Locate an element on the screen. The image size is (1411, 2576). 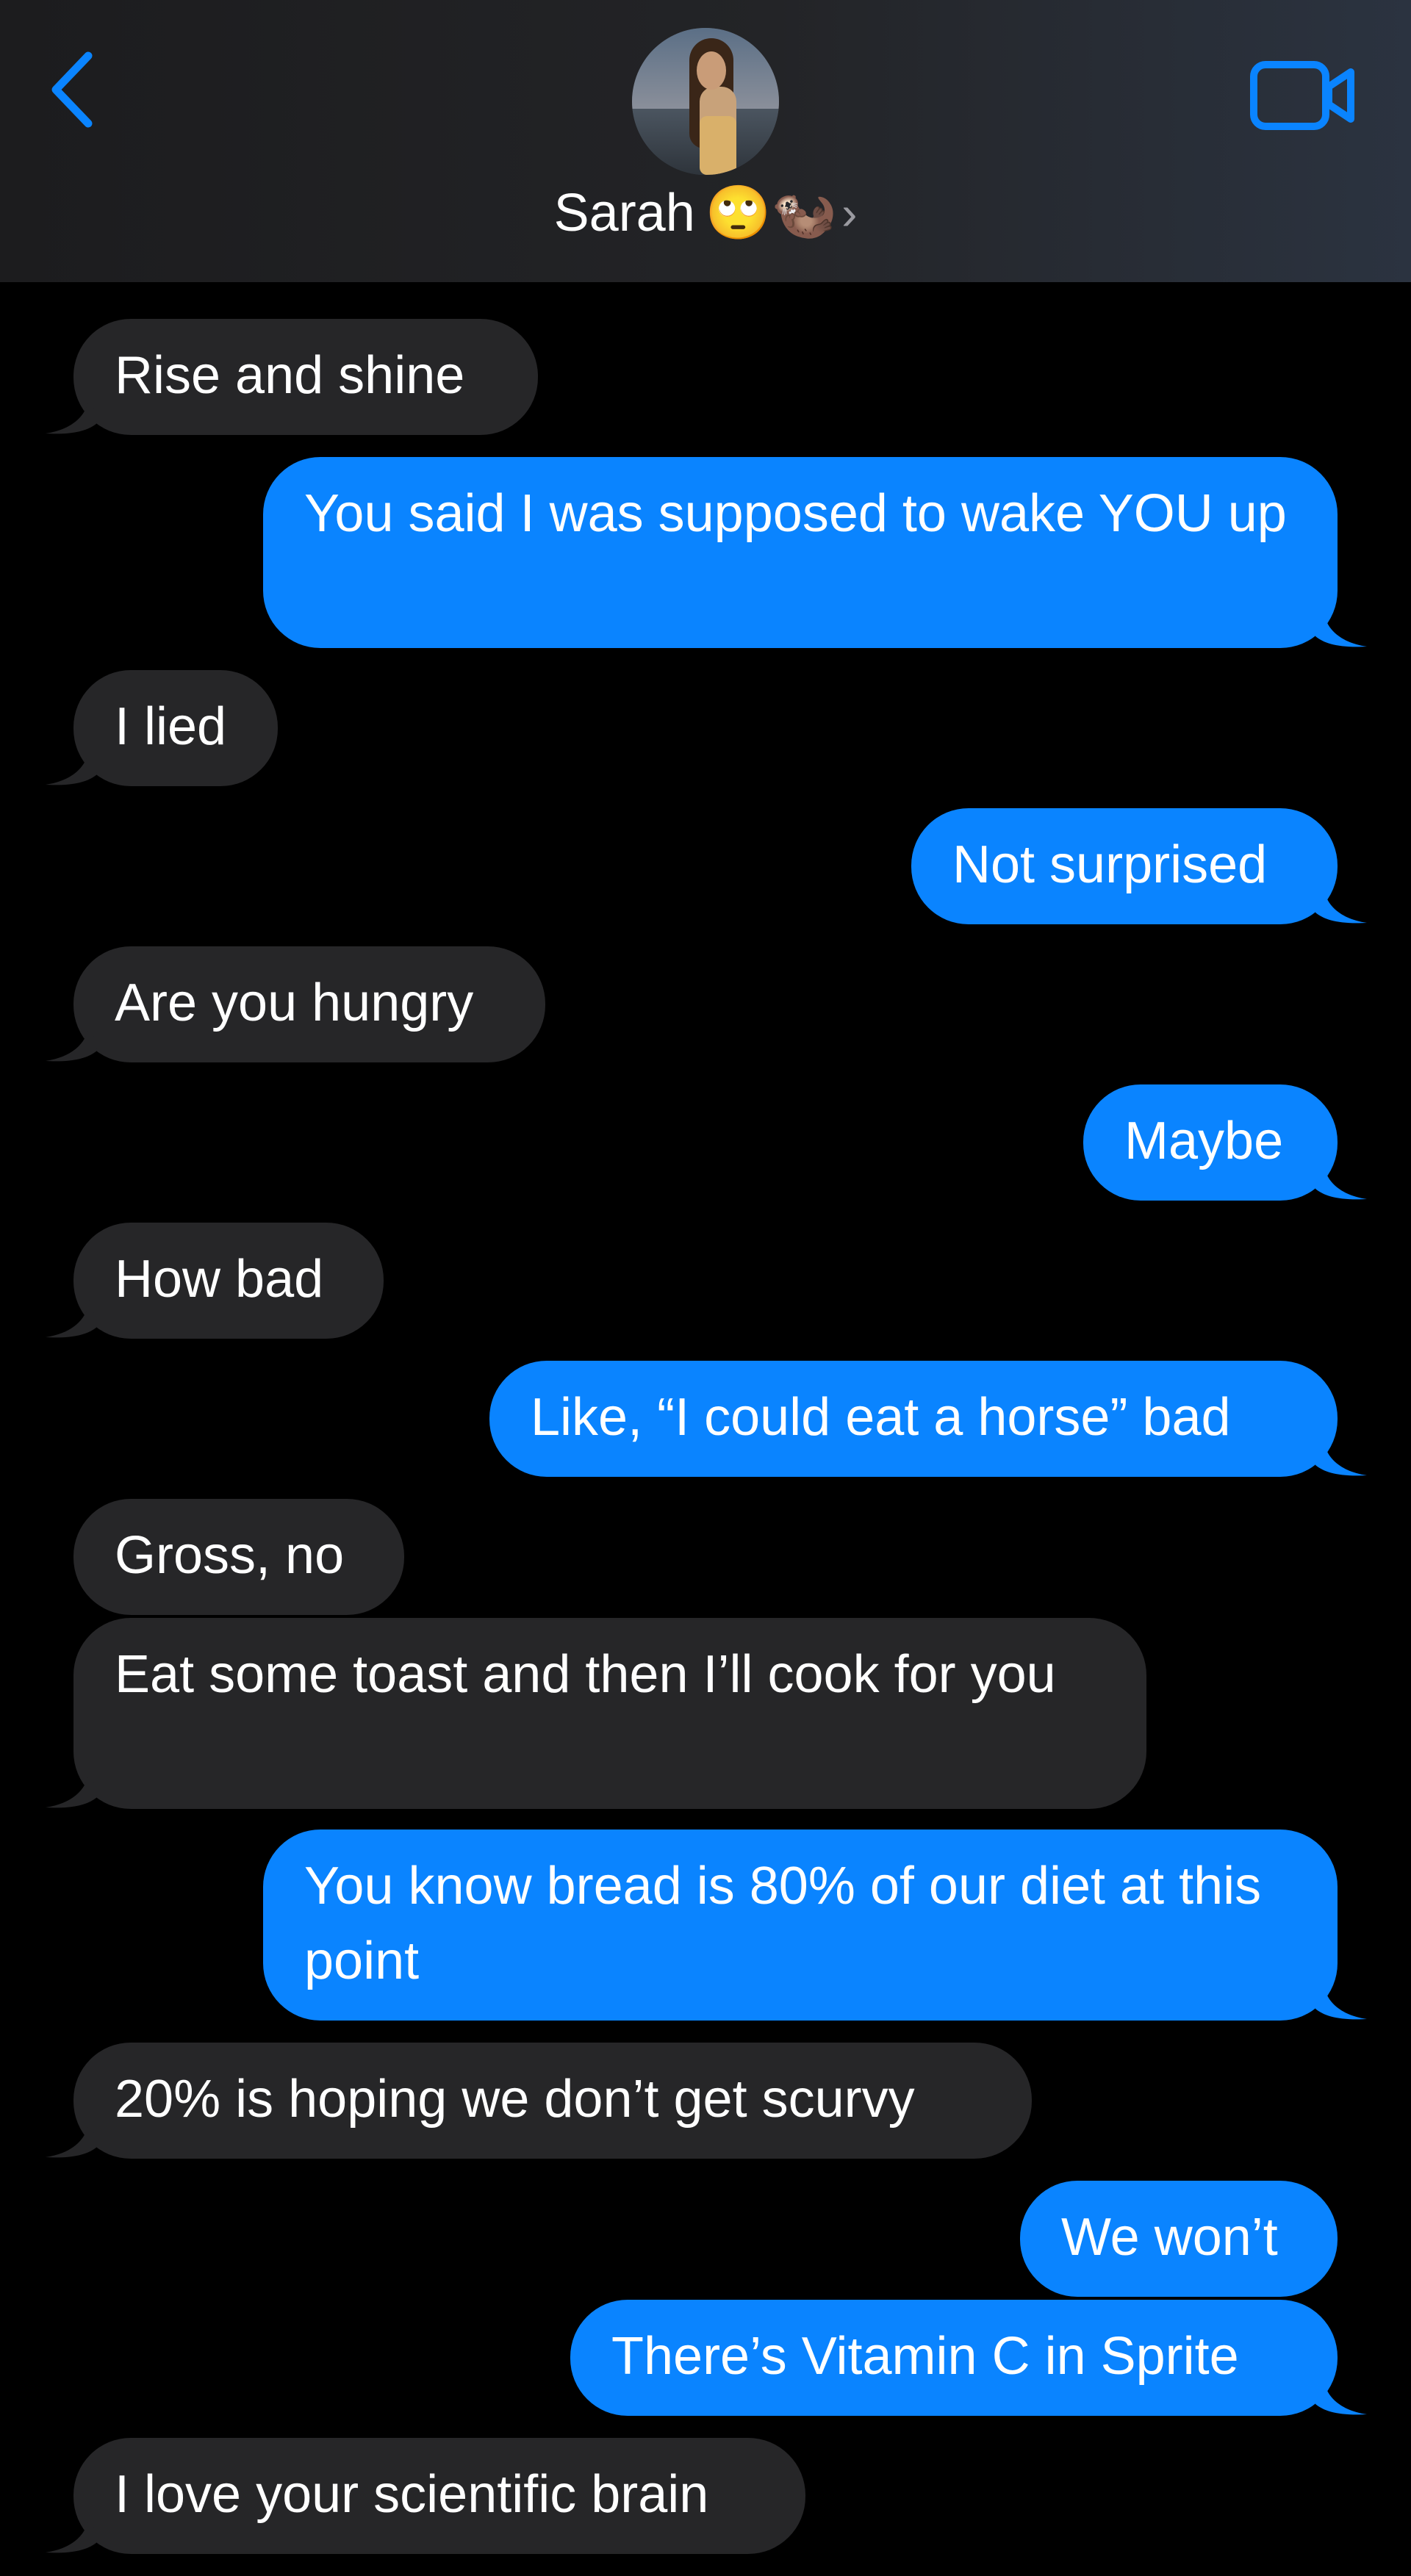
message-outgoing: Maybe is located at coordinates (1210, 1142).